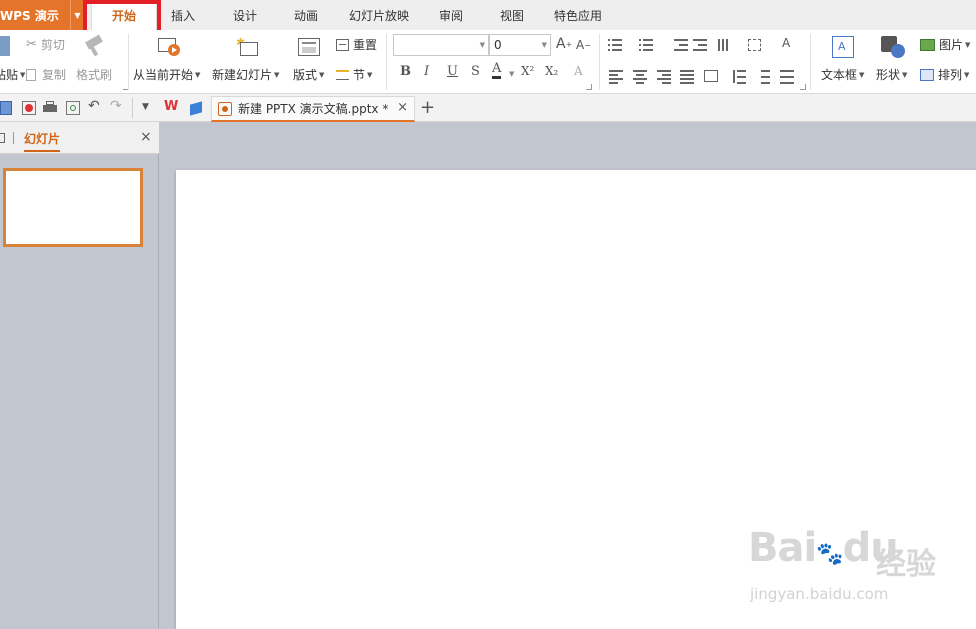 This screenshot has height=629, width=976. I want to click on paragraph-launcher-icon, so click(803, 87).